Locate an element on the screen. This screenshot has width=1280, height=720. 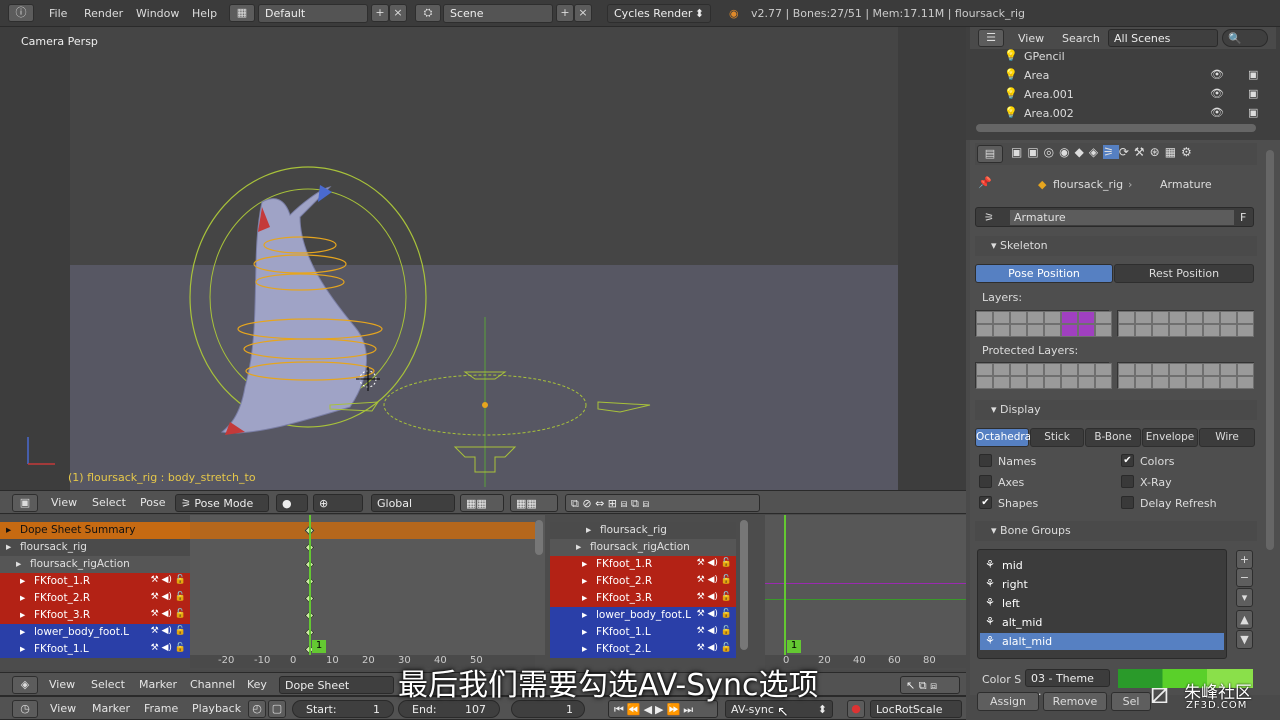
channel-row: ▸ floursack_rigAction is located at coordinates (643, 547).